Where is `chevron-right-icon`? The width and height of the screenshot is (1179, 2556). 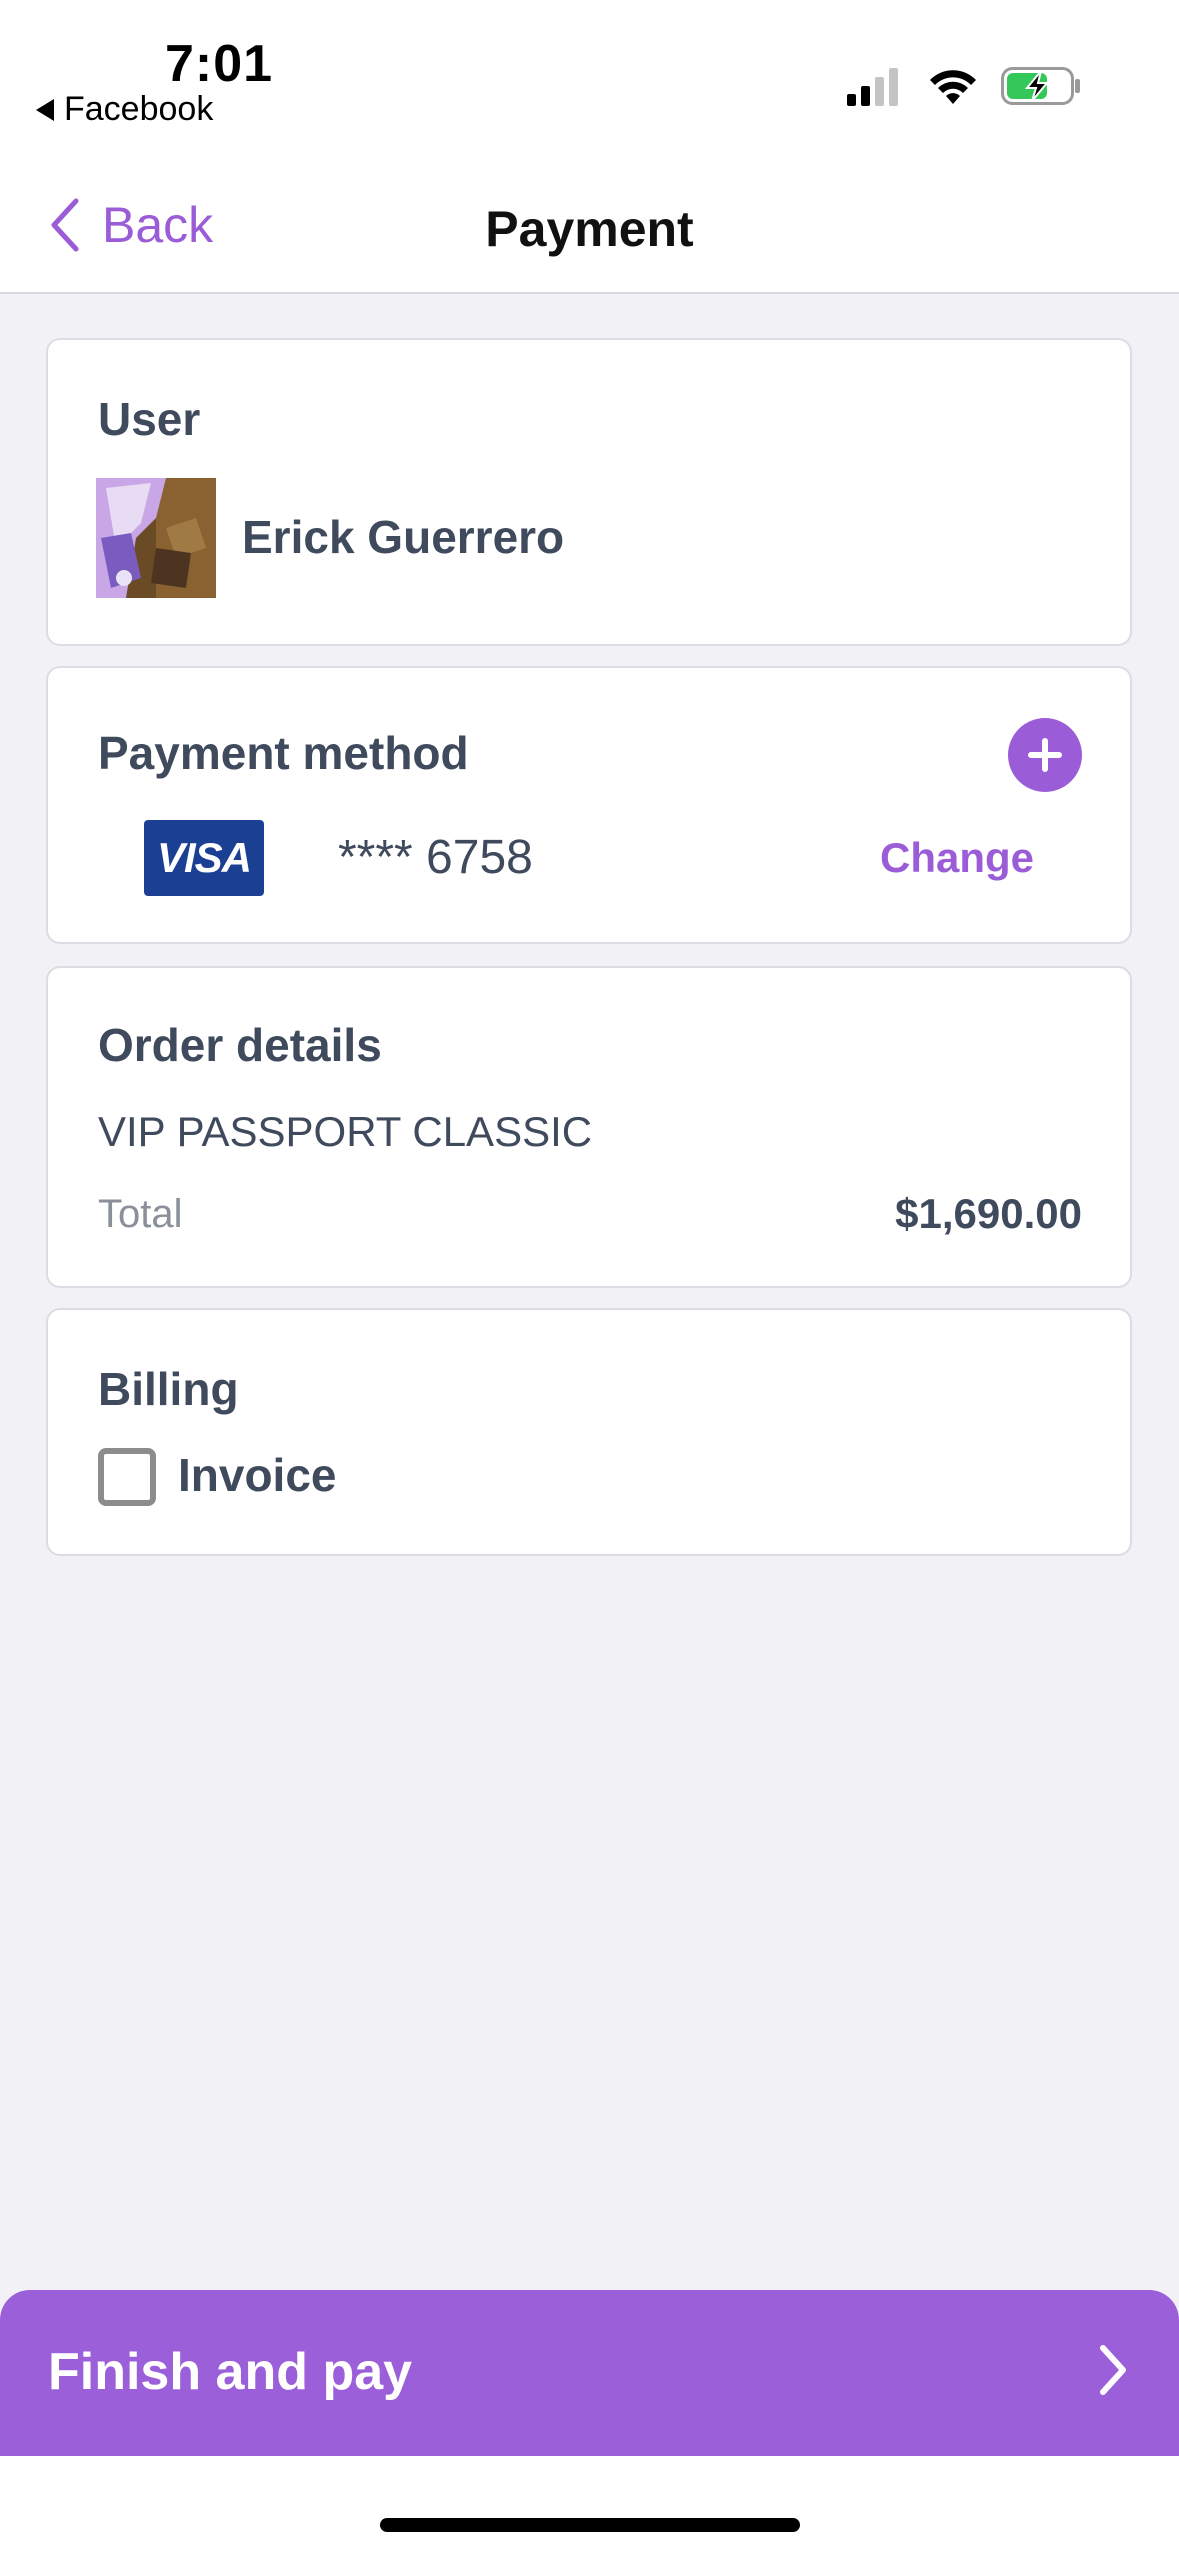
chevron-right-icon is located at coordinates (1113, 2370).